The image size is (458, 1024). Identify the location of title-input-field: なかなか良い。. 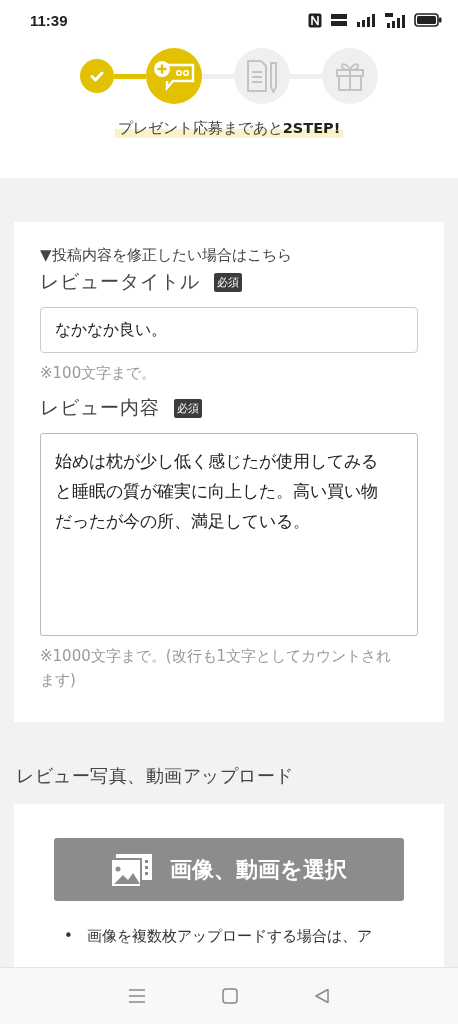
(229, 330).